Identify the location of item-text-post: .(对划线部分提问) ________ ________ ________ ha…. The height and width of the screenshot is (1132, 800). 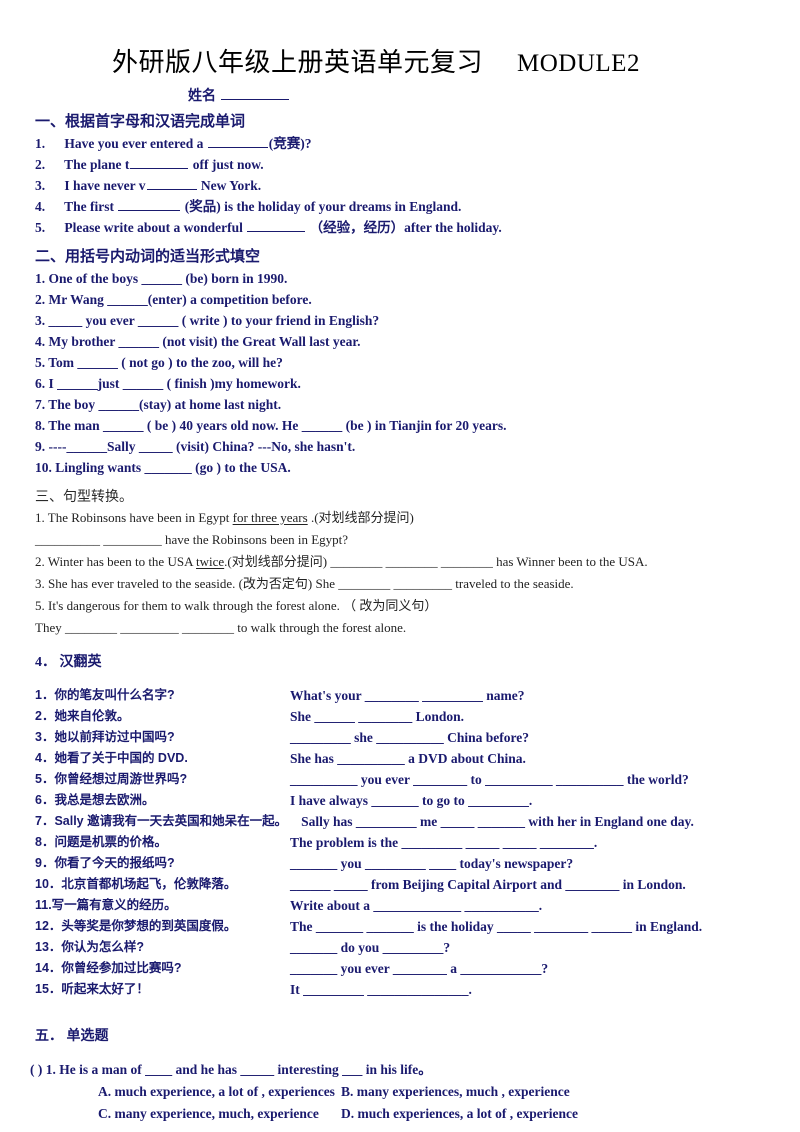
(436, 561).